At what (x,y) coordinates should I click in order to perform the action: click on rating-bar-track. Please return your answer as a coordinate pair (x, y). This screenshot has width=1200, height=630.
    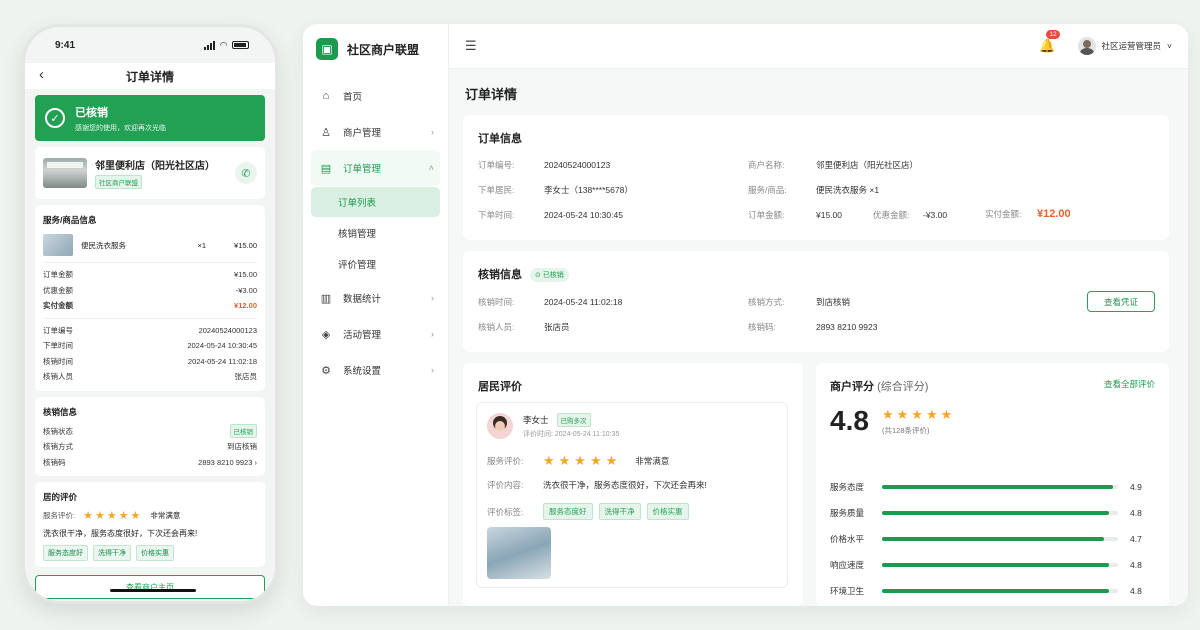
    Looking at the image, I should click on (1000, 539).